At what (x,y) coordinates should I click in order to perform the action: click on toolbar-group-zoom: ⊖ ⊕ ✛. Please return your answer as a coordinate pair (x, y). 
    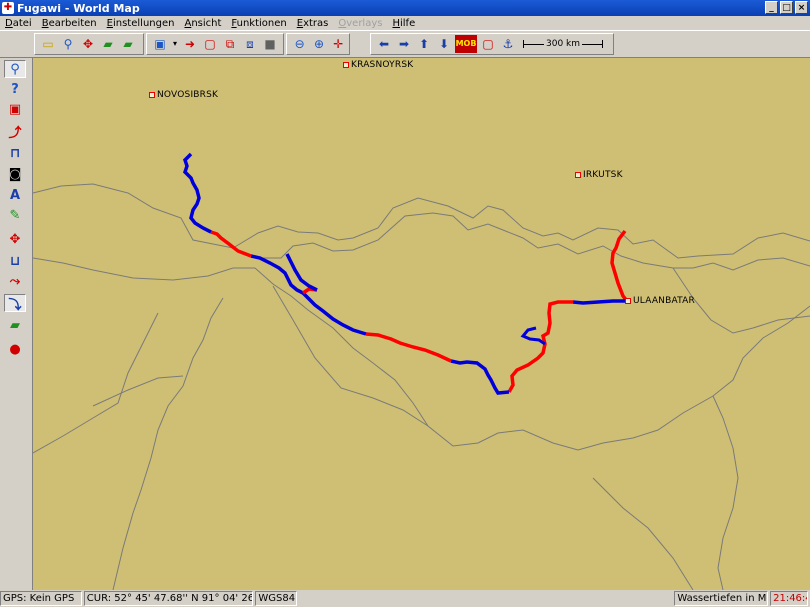
    Looking at the image, I should click on (318, 44).